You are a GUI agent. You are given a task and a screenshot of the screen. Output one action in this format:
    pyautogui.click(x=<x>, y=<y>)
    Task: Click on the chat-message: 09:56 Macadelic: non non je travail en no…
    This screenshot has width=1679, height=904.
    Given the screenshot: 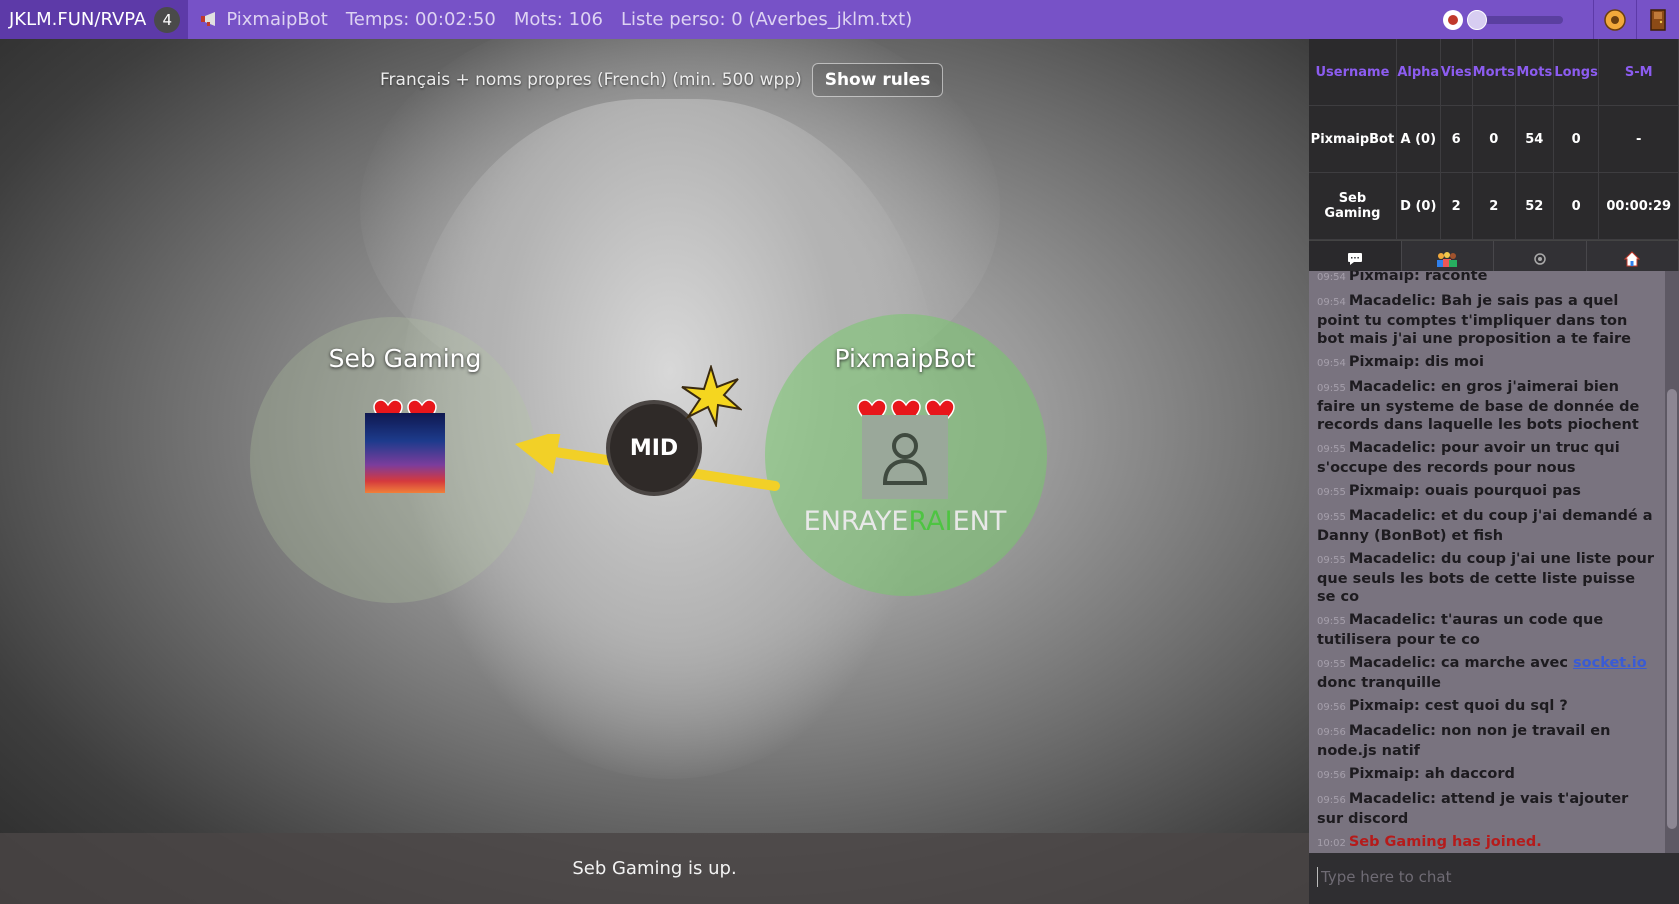 What is the action you would take?
    pyautogui.click(x=1487, y=741)
    